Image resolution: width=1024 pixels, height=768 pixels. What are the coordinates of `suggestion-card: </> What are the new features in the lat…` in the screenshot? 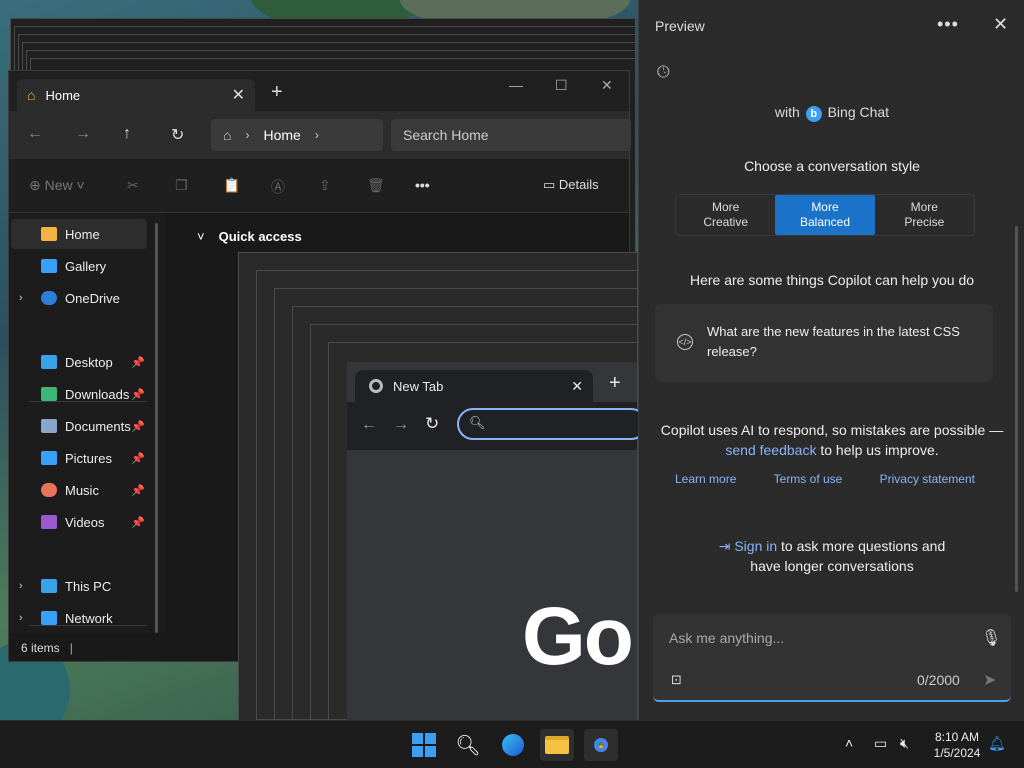 It's located at (824, 343).